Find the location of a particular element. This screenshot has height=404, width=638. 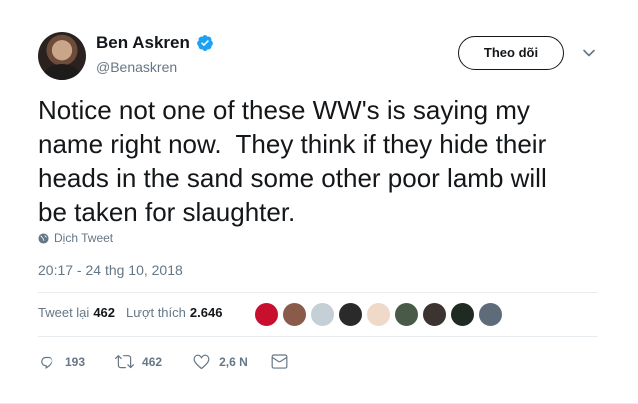

handle: @Benaskren is located at coordinates (136, 67).